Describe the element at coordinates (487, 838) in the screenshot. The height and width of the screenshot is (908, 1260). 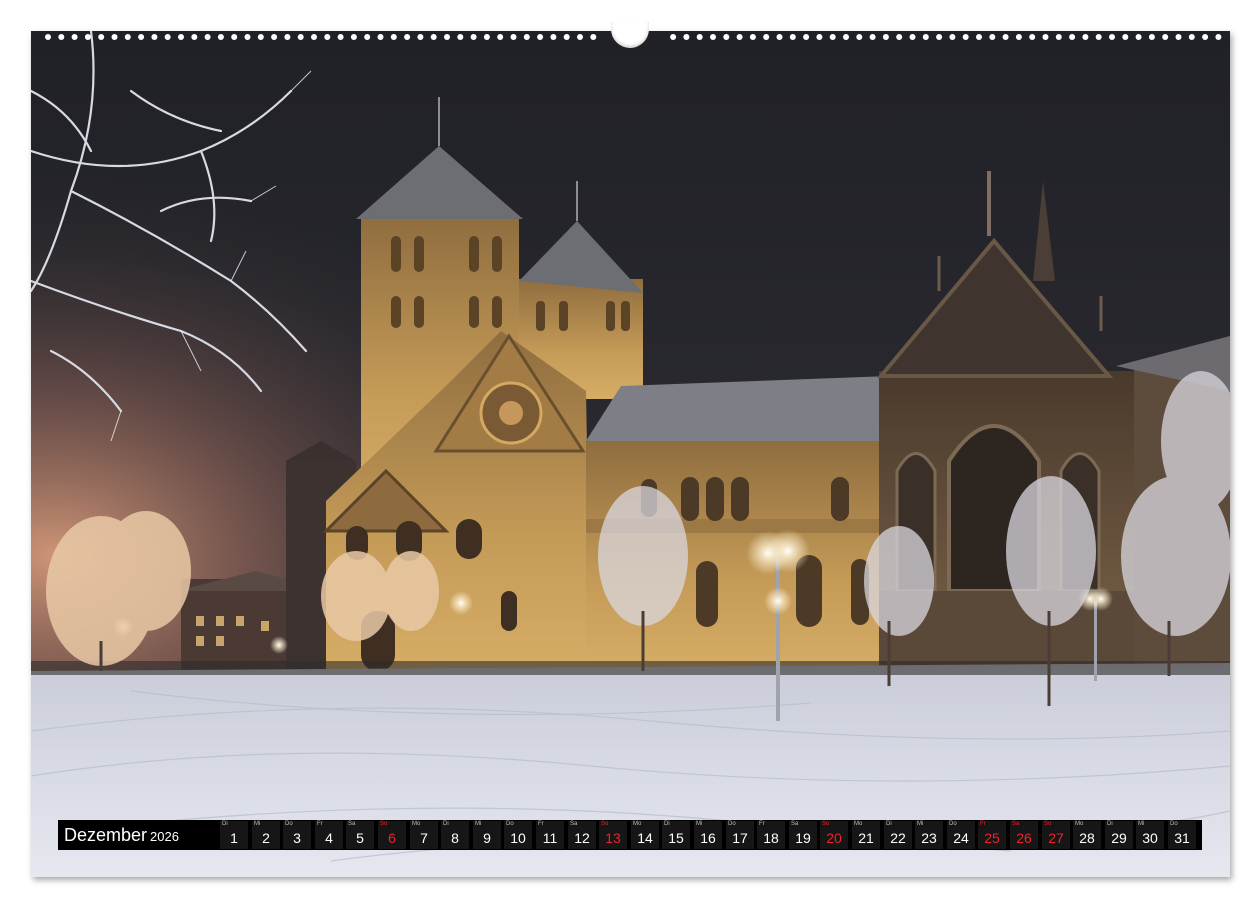
I see `day-number: 9` at that location.